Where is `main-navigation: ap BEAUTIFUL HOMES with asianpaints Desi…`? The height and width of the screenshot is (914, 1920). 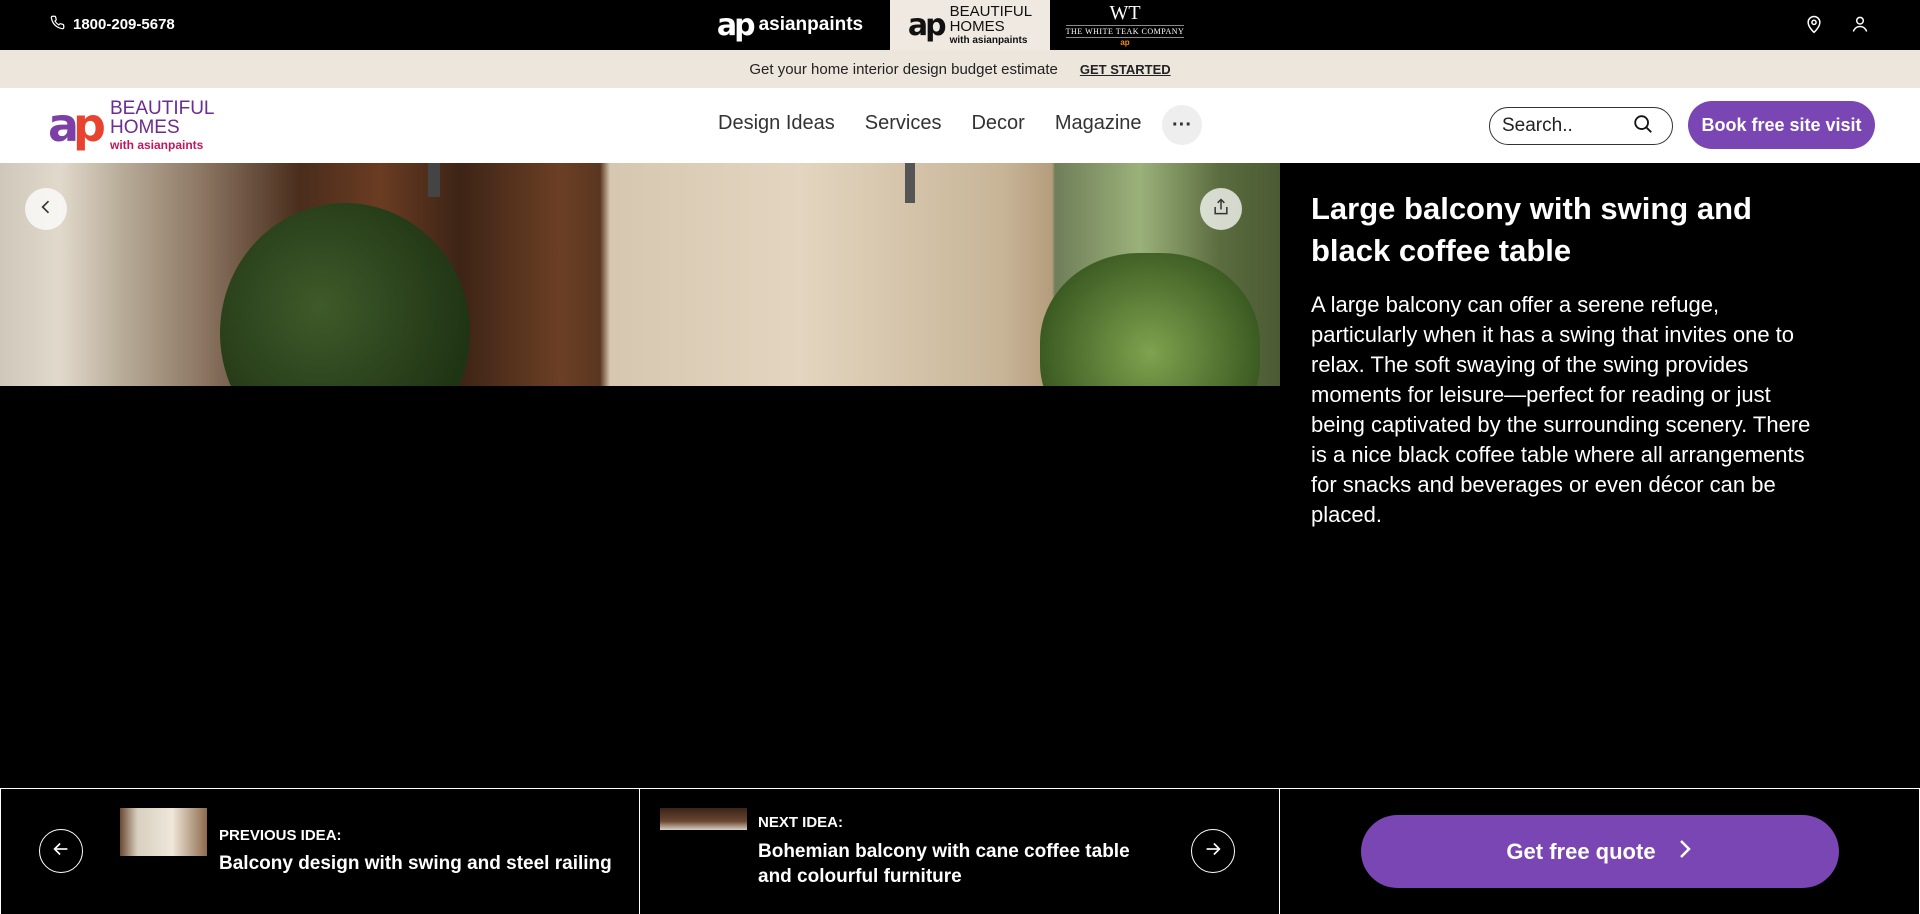 main-navigation: ap BEAUTIFUL HOMES with asianpaints Desi… is located at coordinates (960, 125).